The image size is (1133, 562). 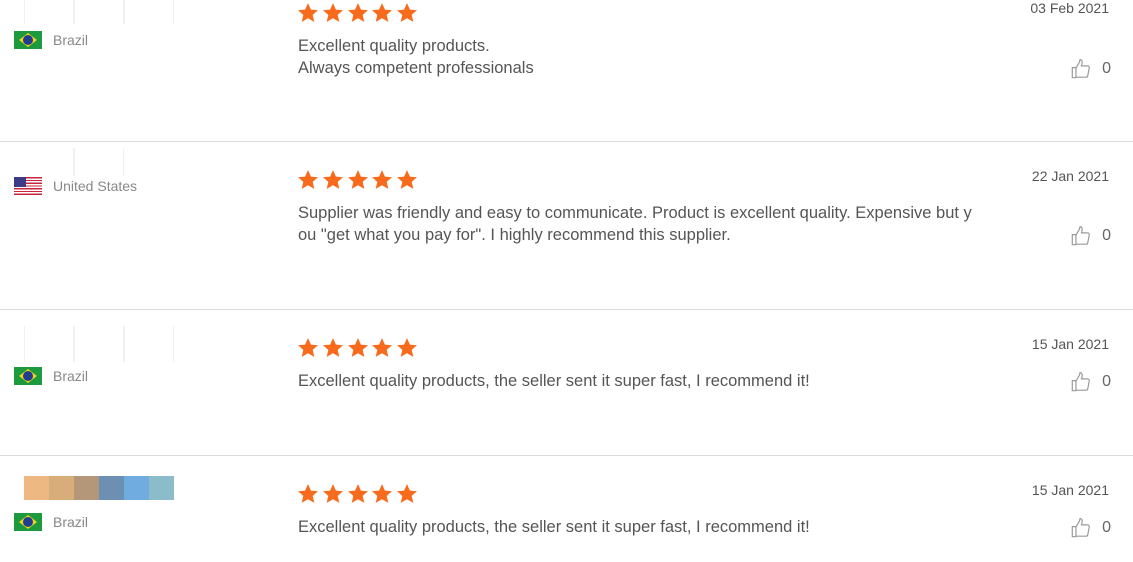 What do you see at coordinates (28, 186) in the screenshot?
I see `us-flag-icon` at bounding box center [28, 186].